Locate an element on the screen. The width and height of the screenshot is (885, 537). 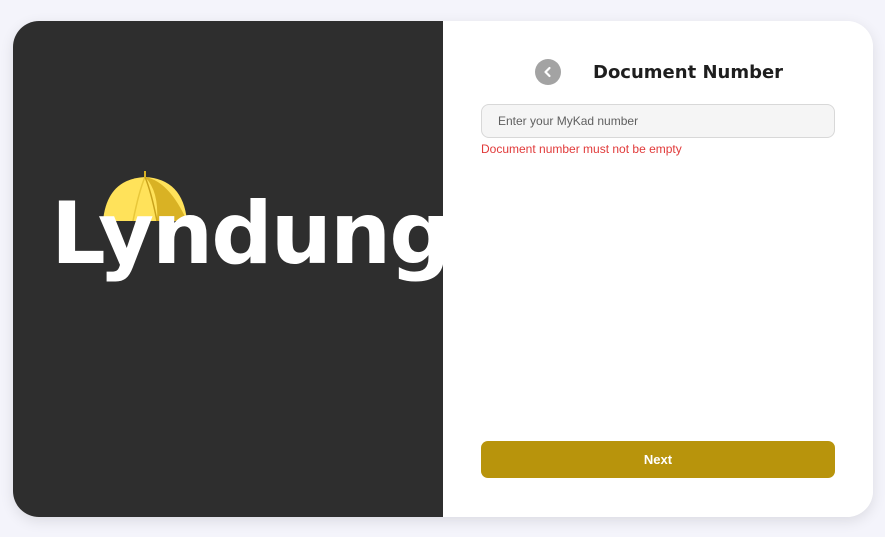
brand-logo: Lyndung is located at coordinates (251, 236).